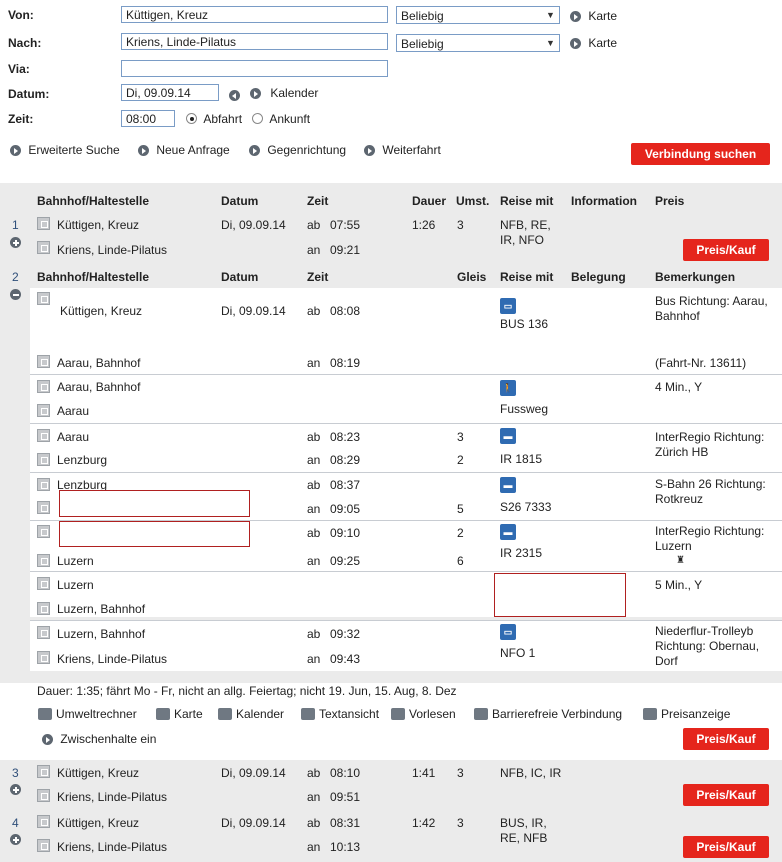 The width and height of the screenshot is (782, 862). I want to click on nach-input: Kriens, Linde-Pilatus, so click(254, 41).